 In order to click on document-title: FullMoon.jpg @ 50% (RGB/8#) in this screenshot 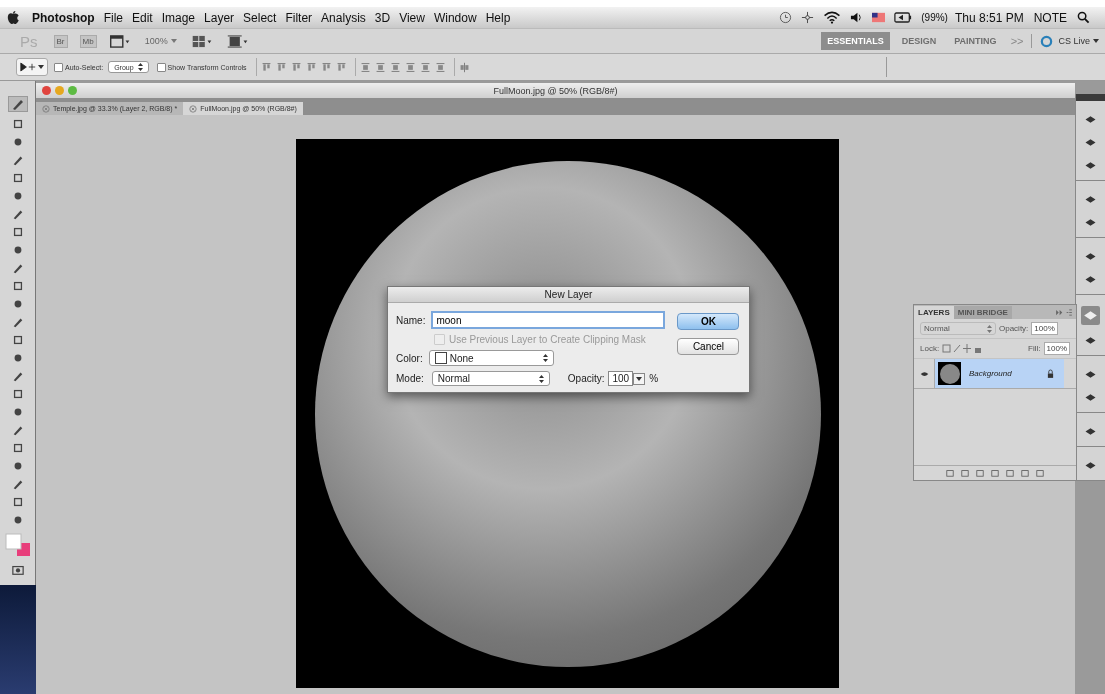, I will do `click(555, 90)`.